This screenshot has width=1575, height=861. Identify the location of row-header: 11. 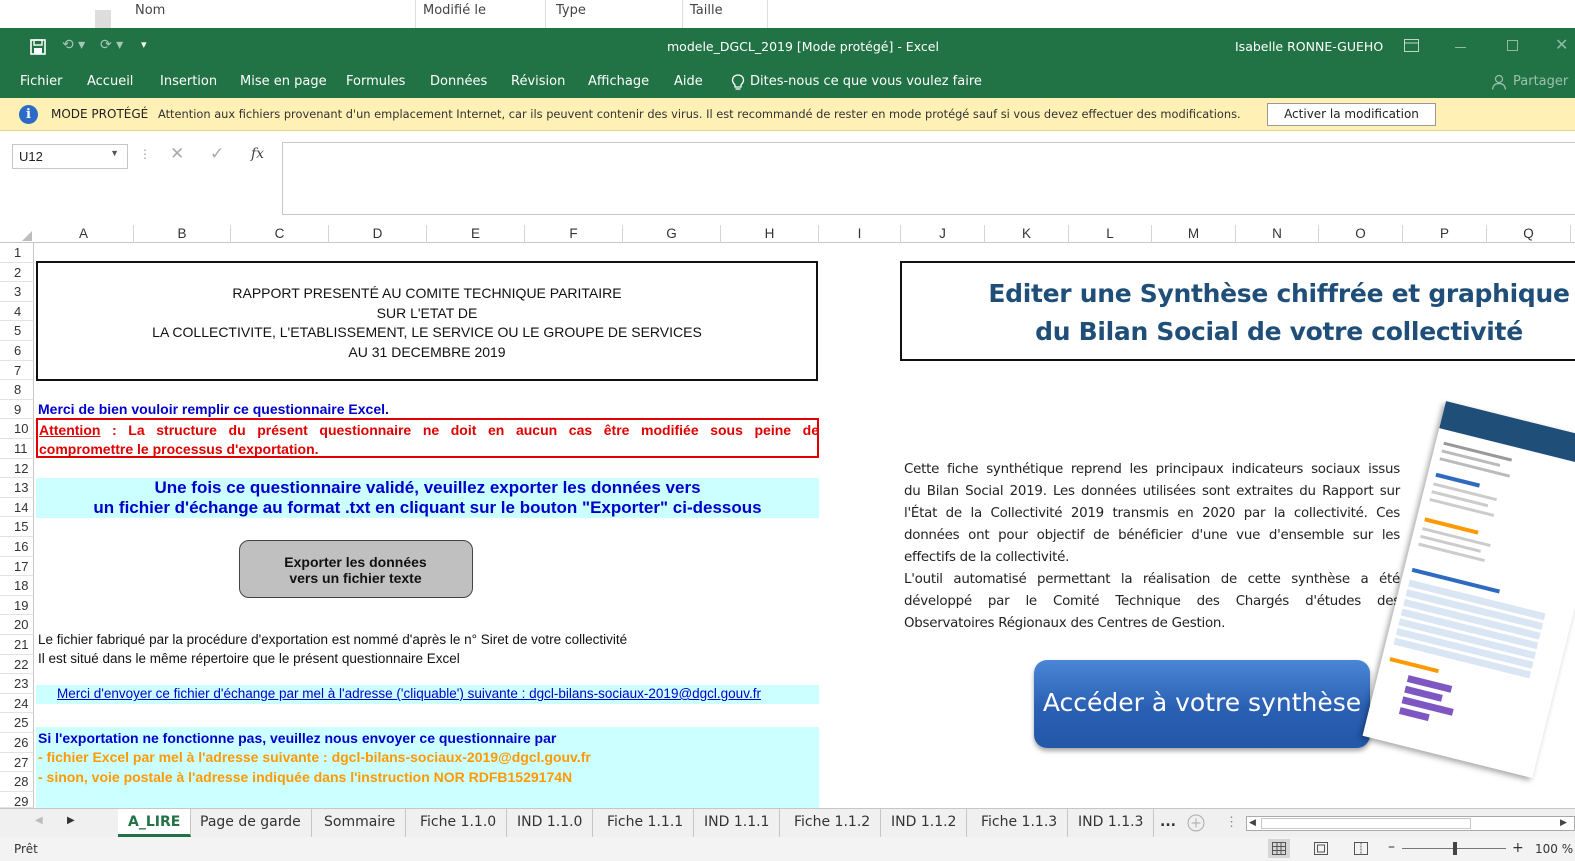
(17, 449).